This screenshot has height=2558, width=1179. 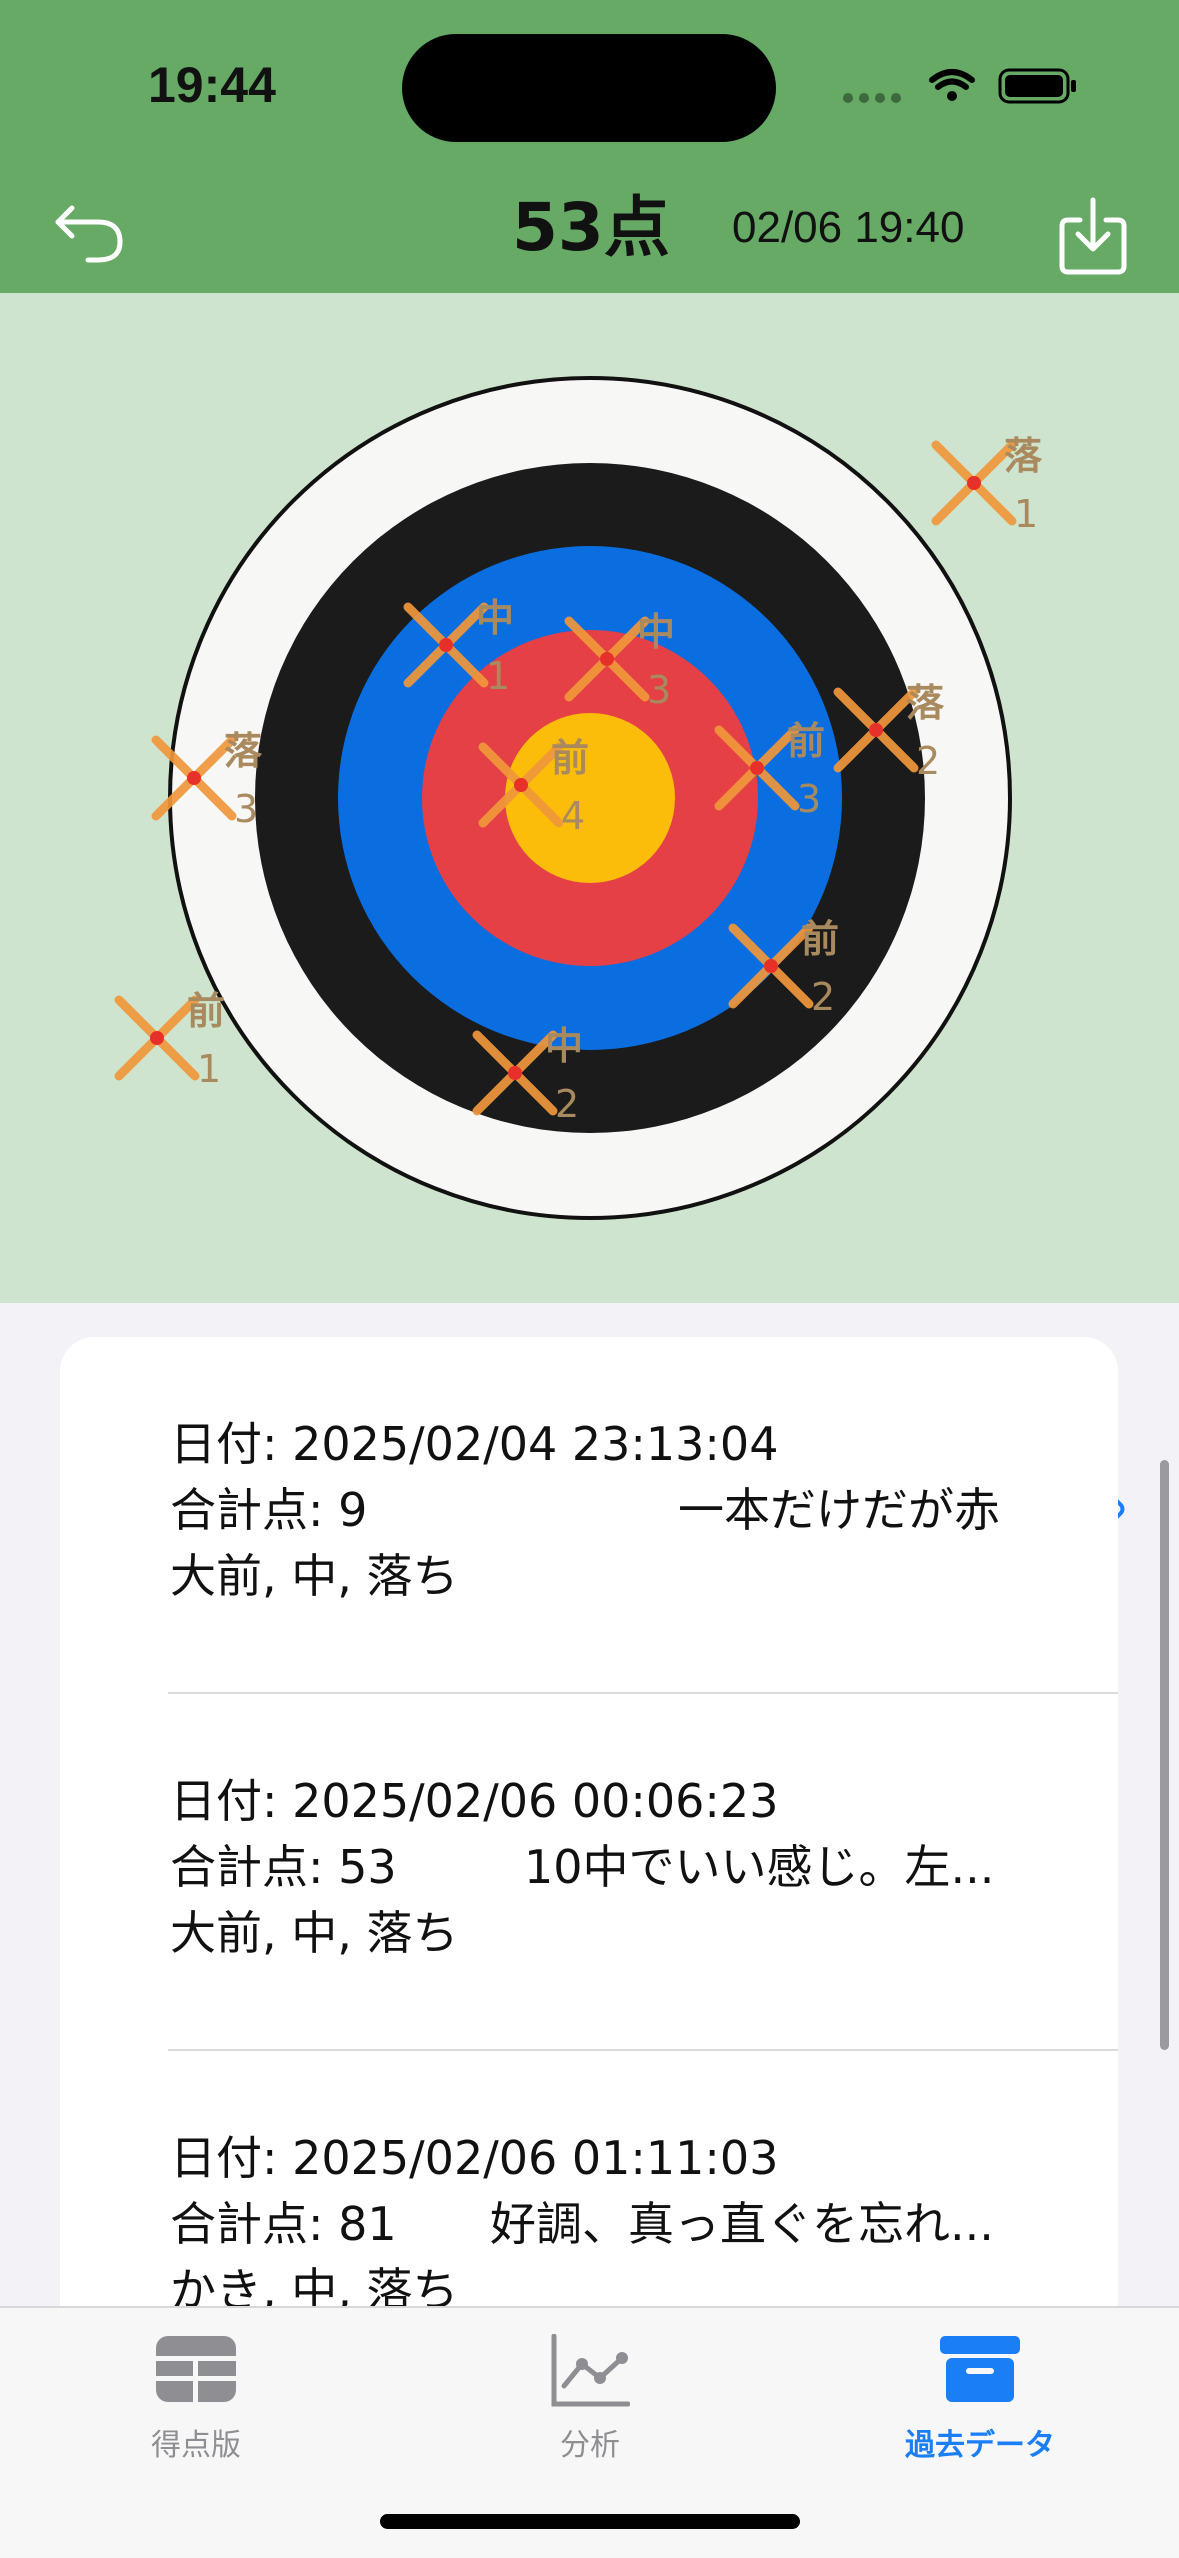 I want to click on tab-score-board: 得点版, so click(x=196, y=2397).